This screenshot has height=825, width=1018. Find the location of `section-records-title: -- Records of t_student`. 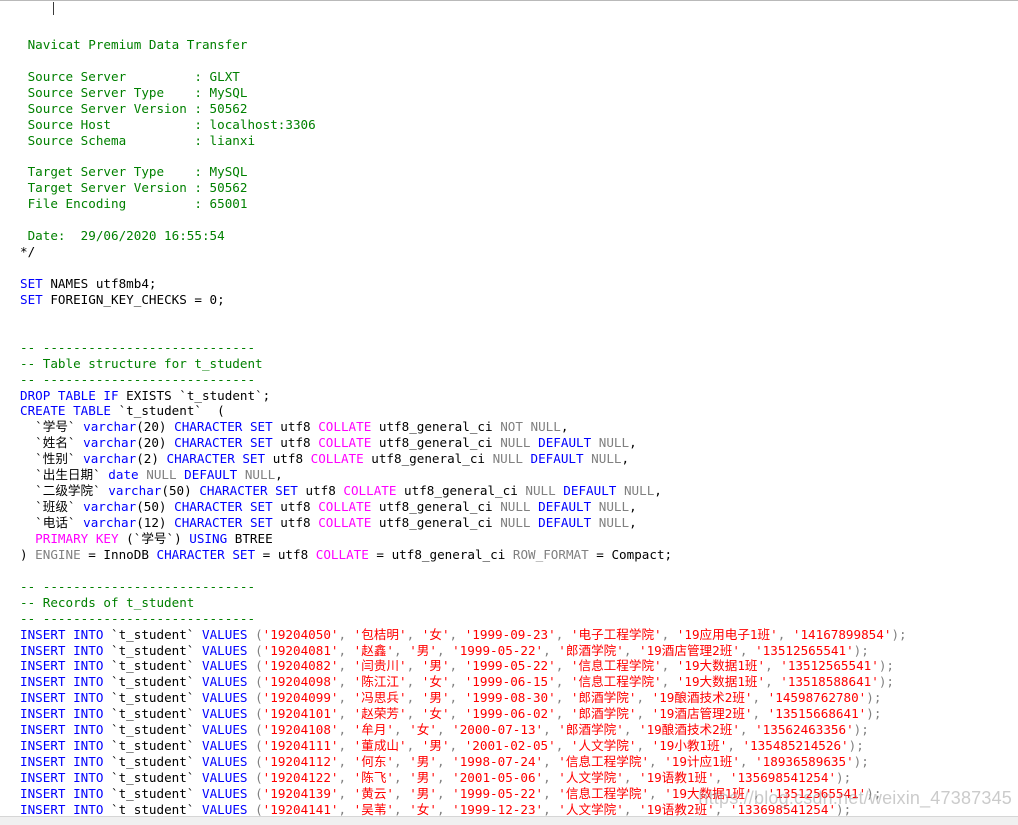

section-records-title: -- Records of t_student is located at coordinates (107, 602).